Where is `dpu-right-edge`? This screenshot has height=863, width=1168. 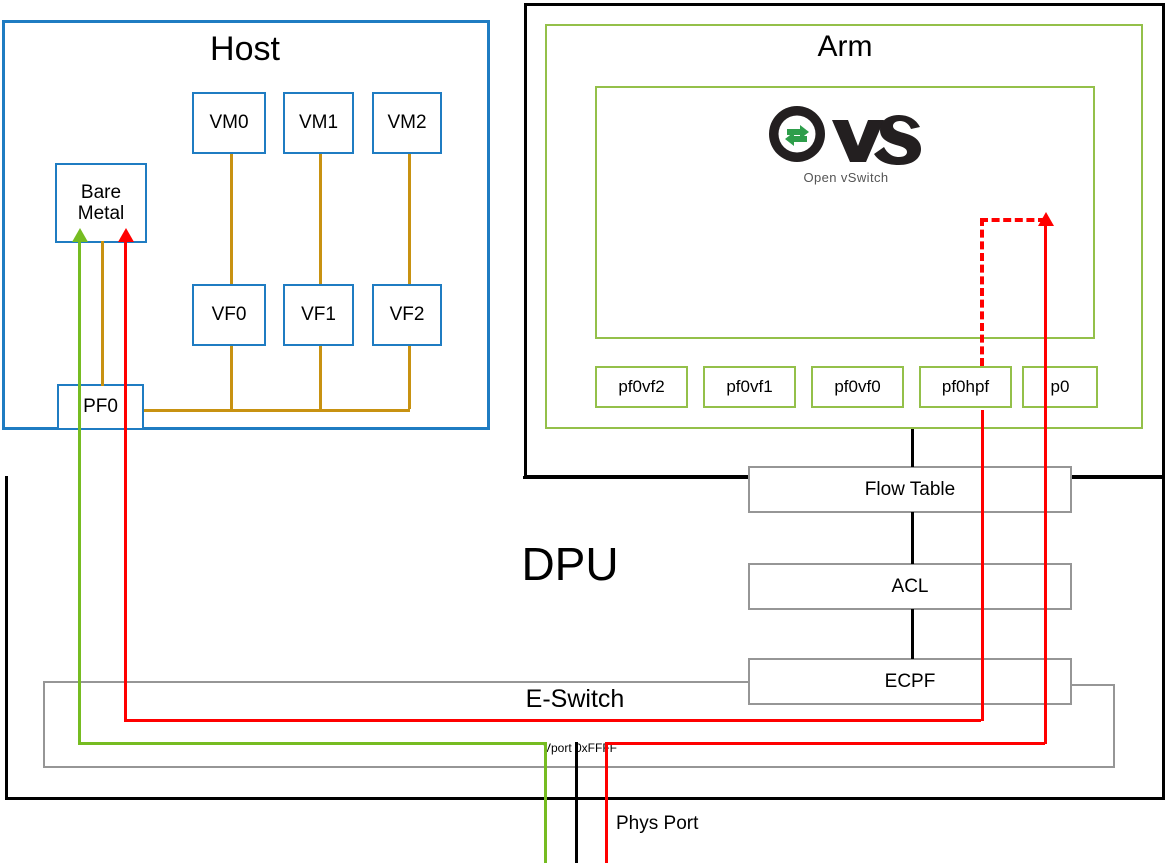 dpu-right-edge is located at coordinates (1163, 401).